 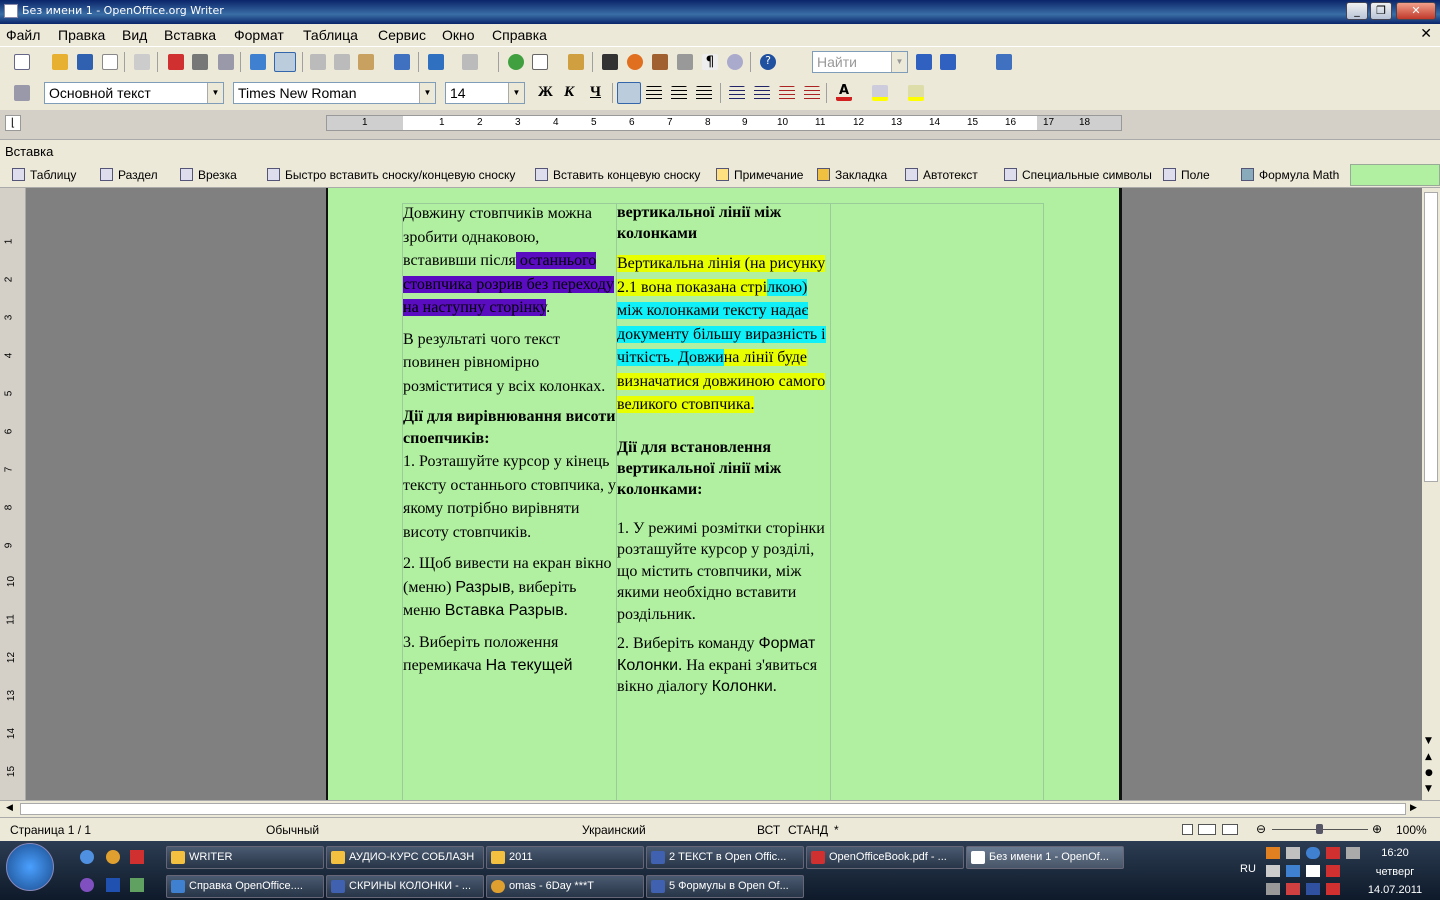 I want to click on draw-functions-icon, so click(x=576, y=62).